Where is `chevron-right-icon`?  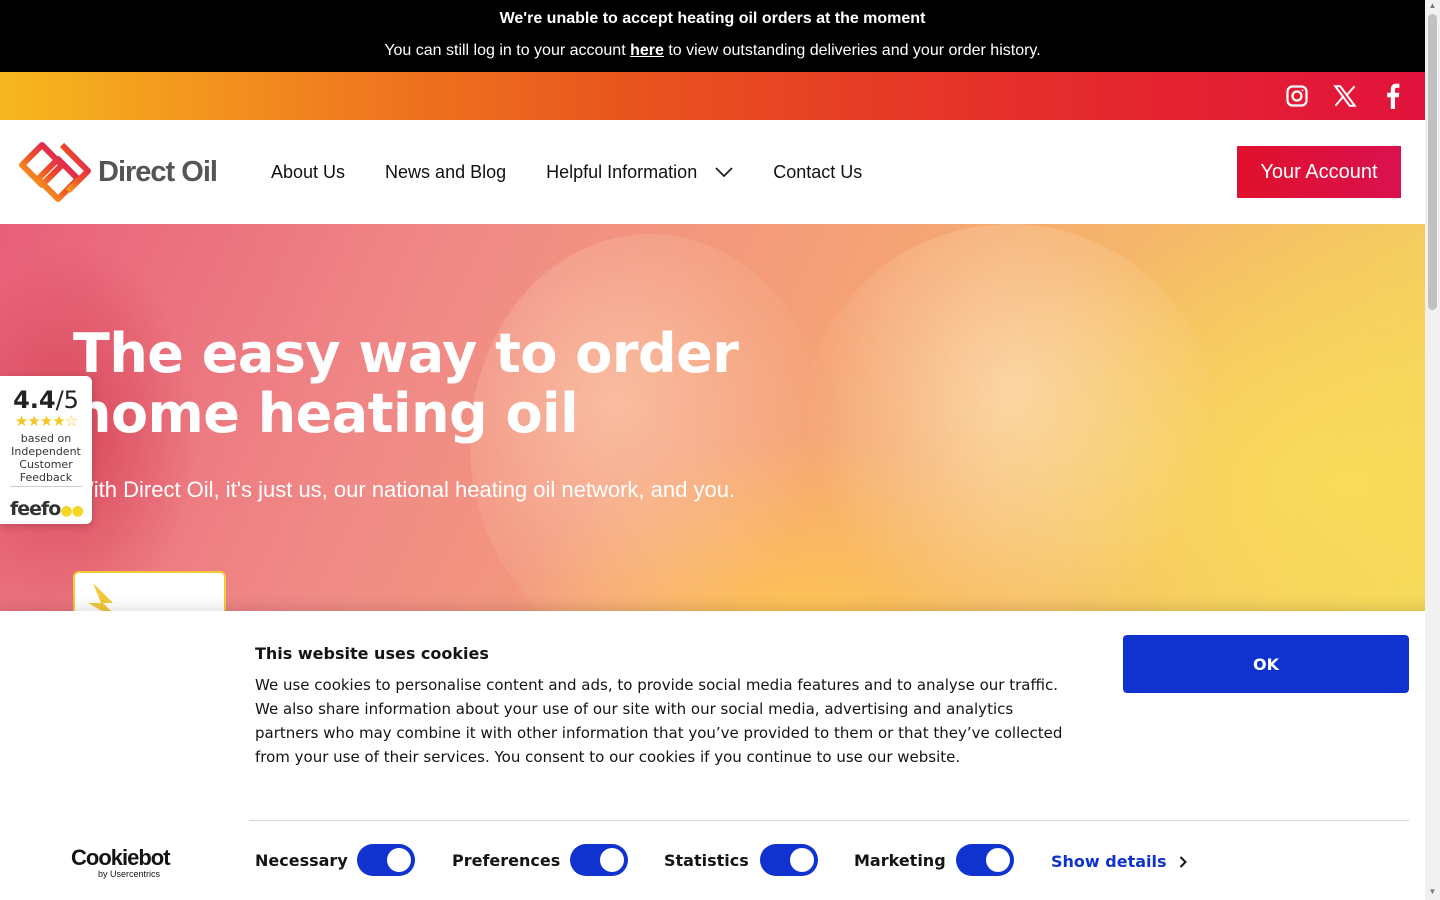 chevron-right-icon is located at coordinates (1183, 861).